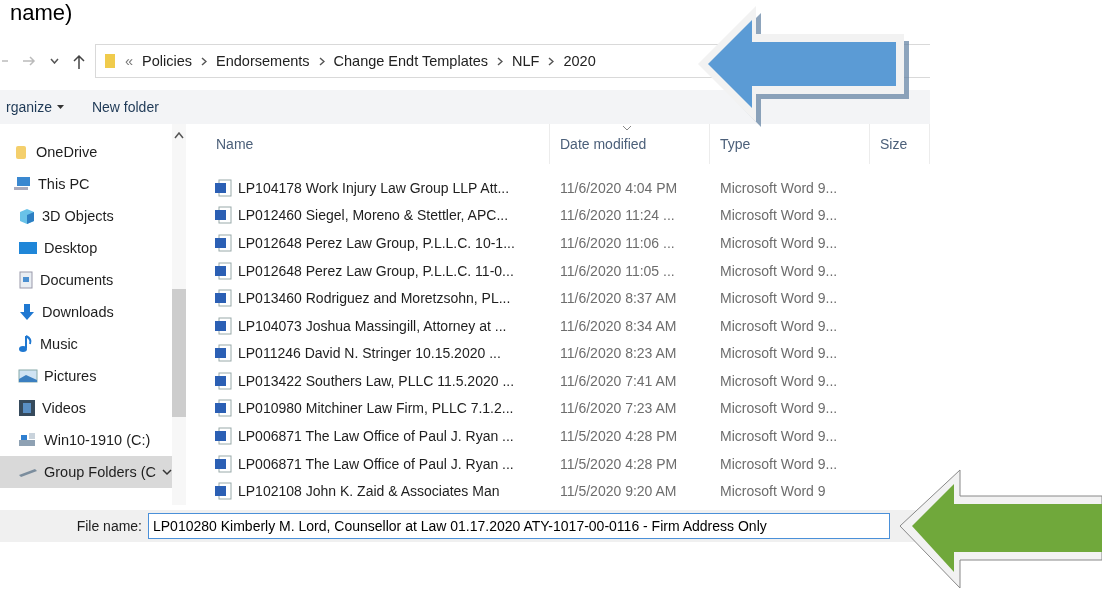 The image size is (1102, 590). I want to click on scrollbar-thumb, so click(179, 353).